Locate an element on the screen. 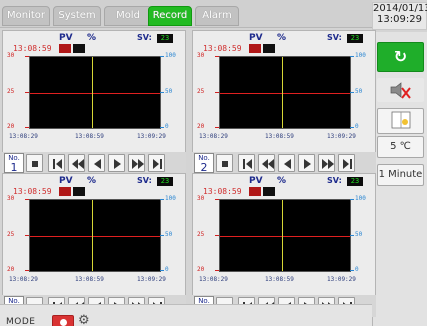  gear-icon: ⚙ is located at coordinates (84, 319).